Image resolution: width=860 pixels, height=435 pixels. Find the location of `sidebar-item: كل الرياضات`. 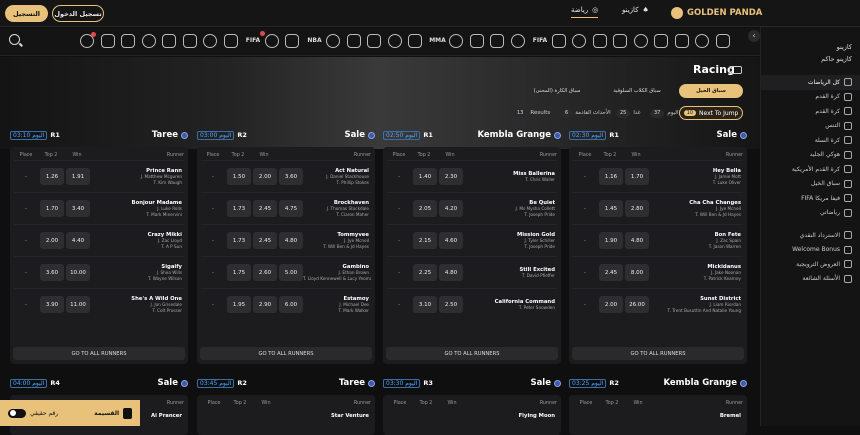

sidebar-item: كل الرياضات is located at coordinates (810, 82).